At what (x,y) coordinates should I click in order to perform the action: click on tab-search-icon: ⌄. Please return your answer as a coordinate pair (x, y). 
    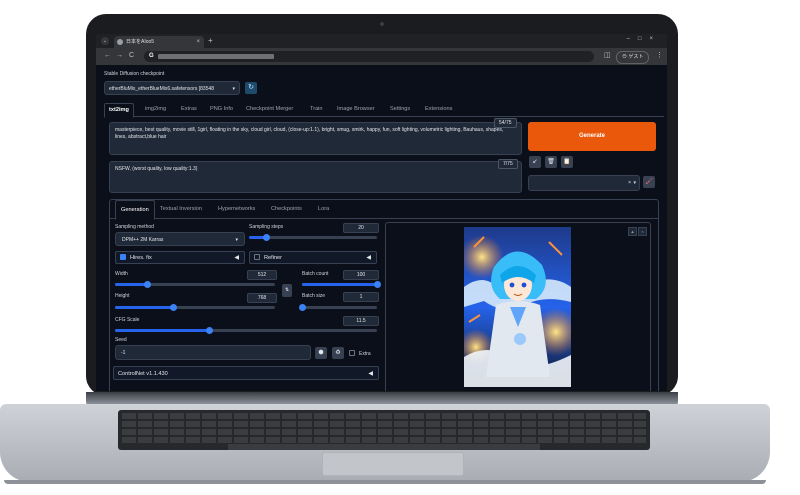
    Looking at the image, I should click on (105, 41).